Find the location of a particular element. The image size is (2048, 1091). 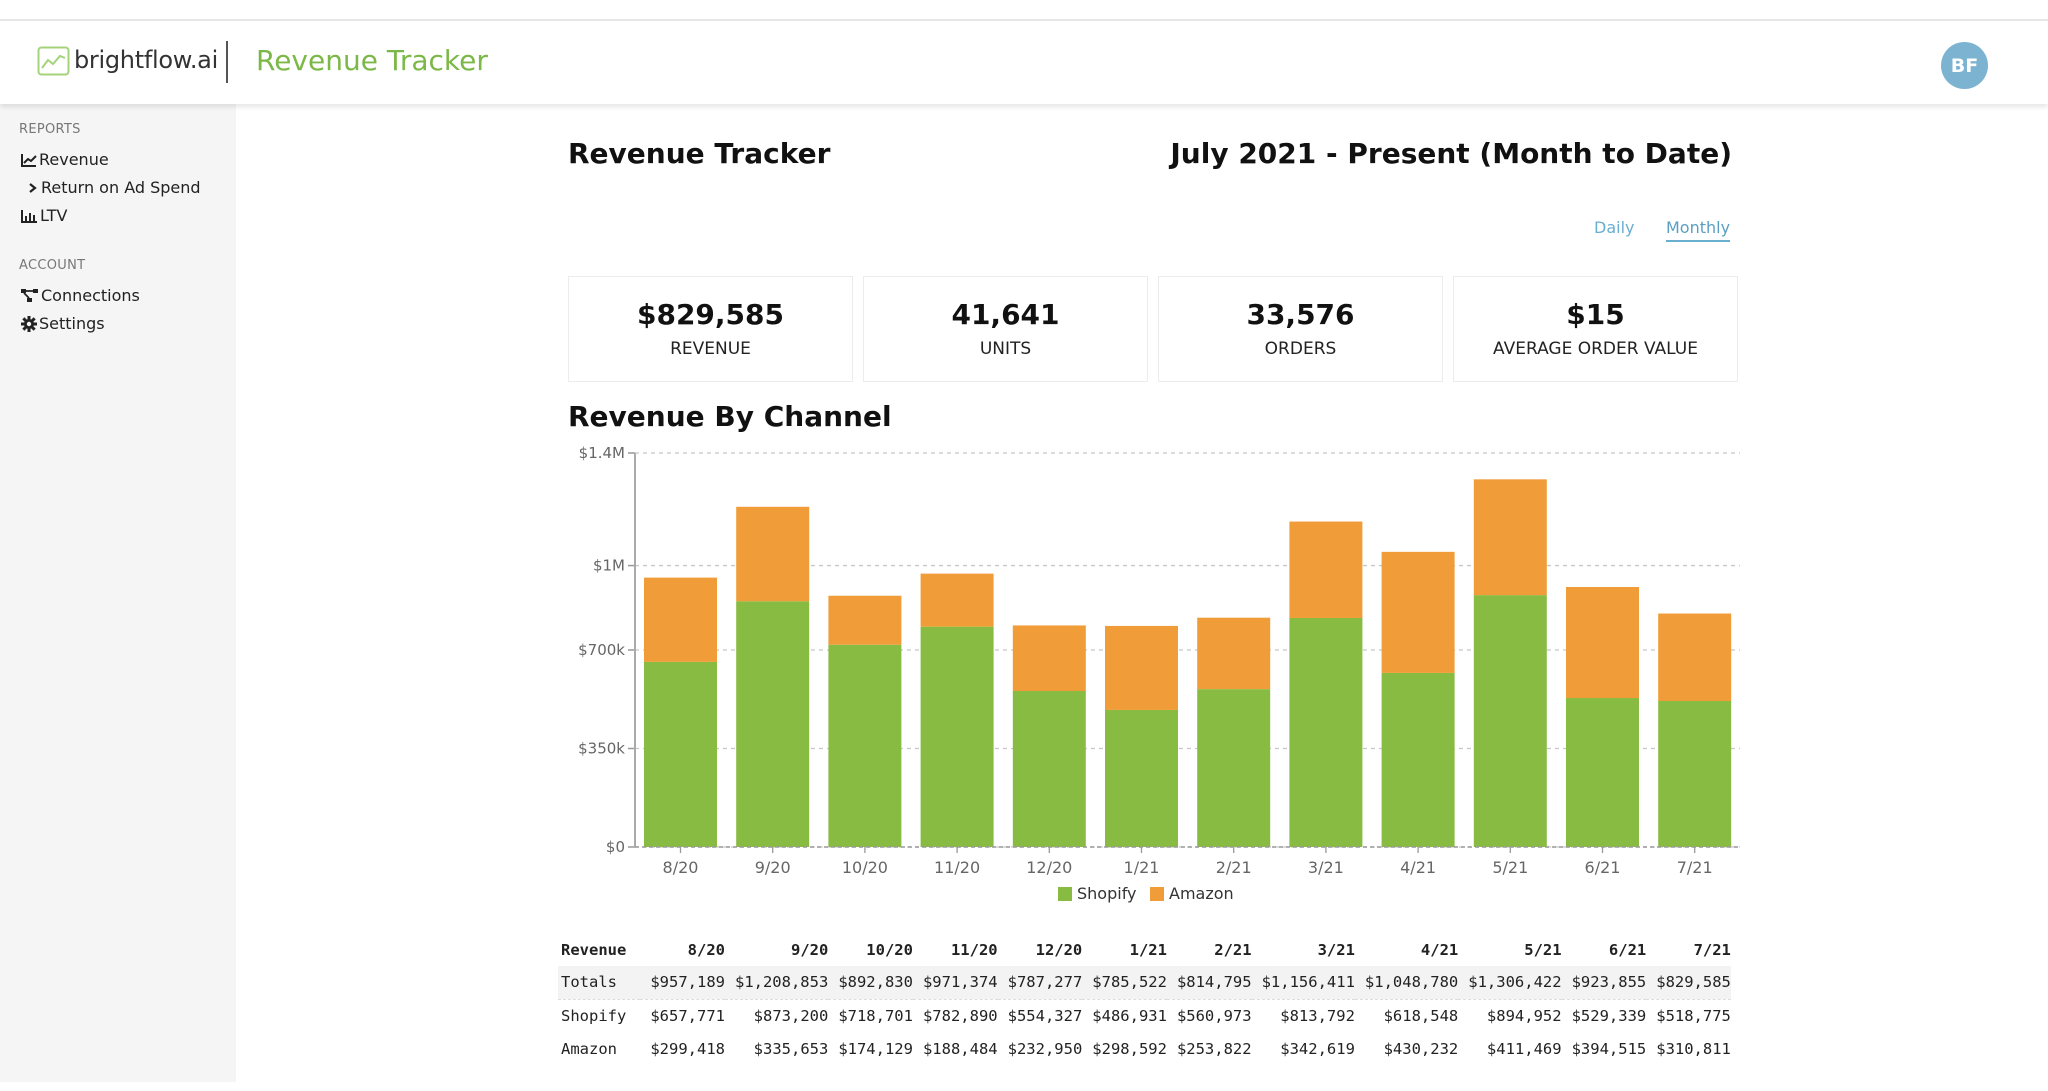

line-chart-icon is located at coordinates (29, 160).